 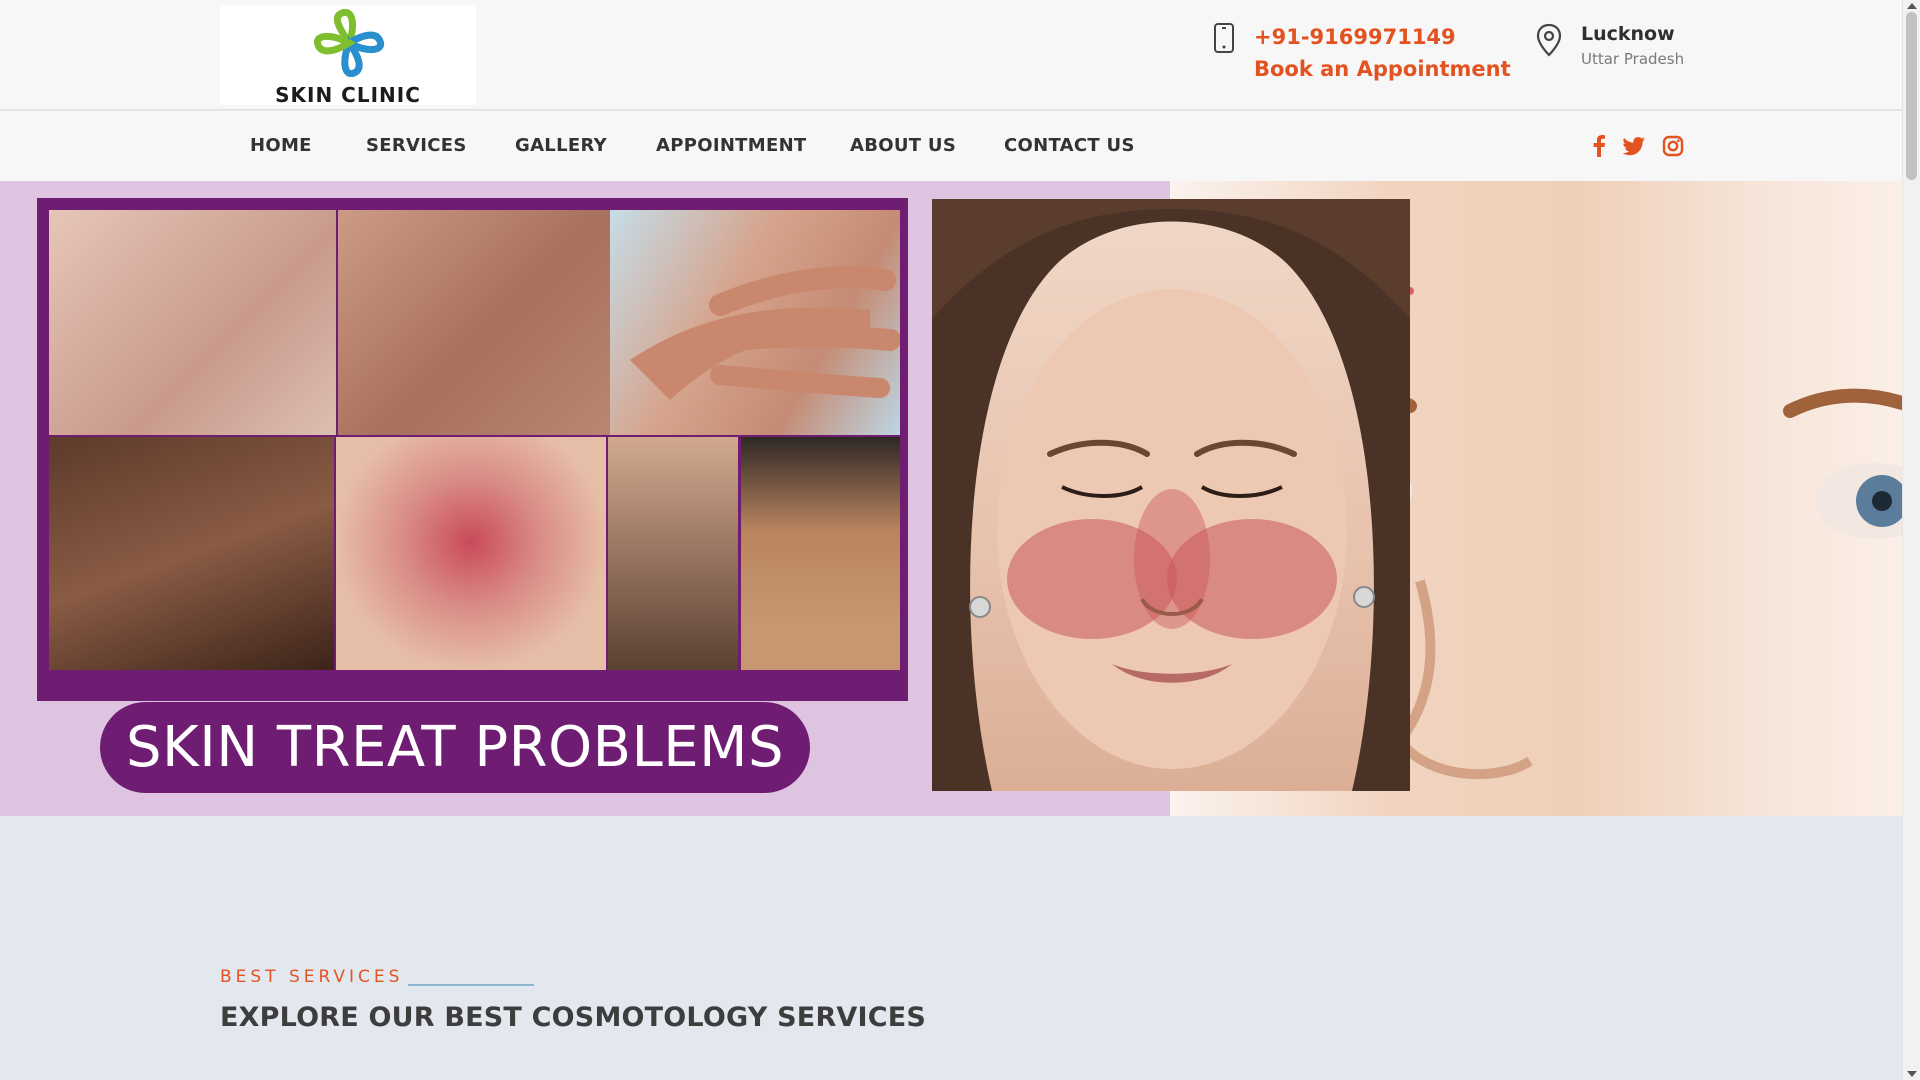 I want to click on eczema-skin-image, so click(x=192, y=322).